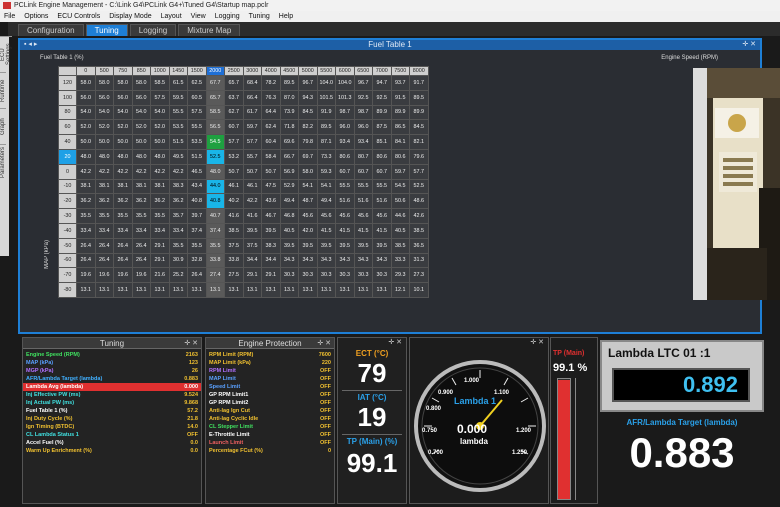  I want to click on rpm-column-header: 3000, so click(252, 71).